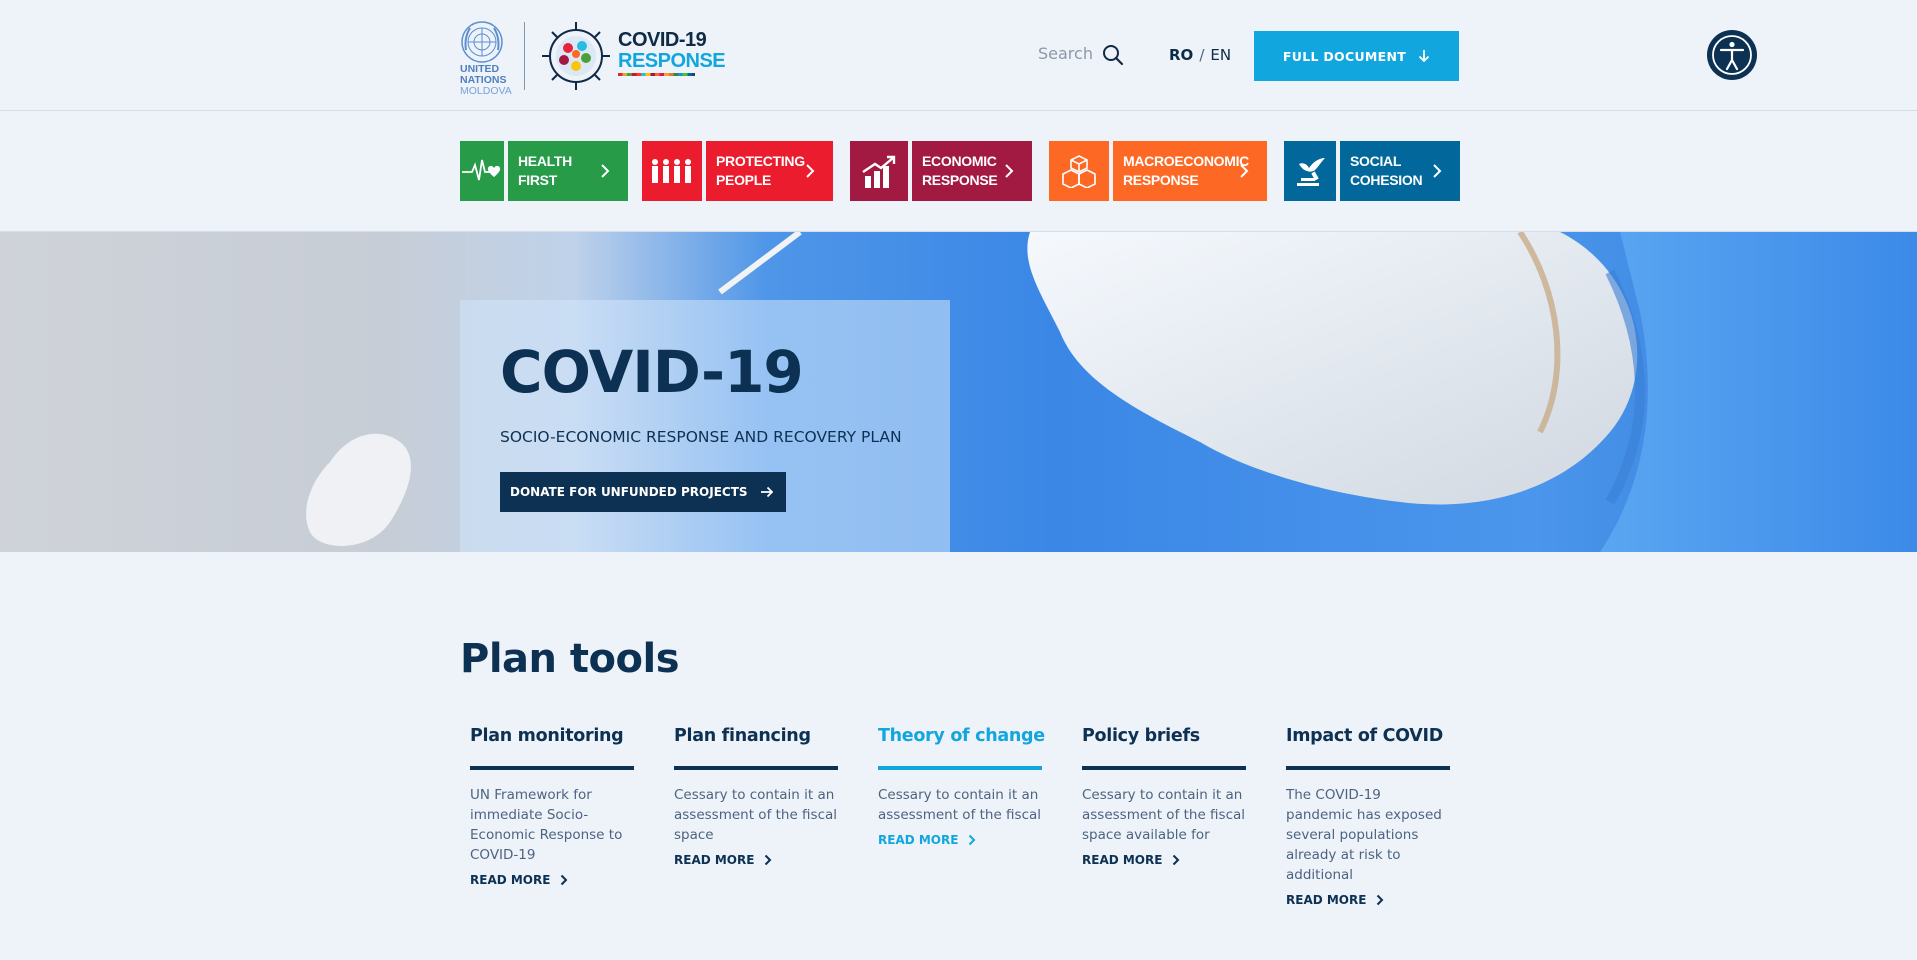 This screenshot has width=1917, height=960. What do you see at coordinates (1181, 55) in the screenshot?
I see `lang-ro-link: RO` at bounding box center [1181, 55].